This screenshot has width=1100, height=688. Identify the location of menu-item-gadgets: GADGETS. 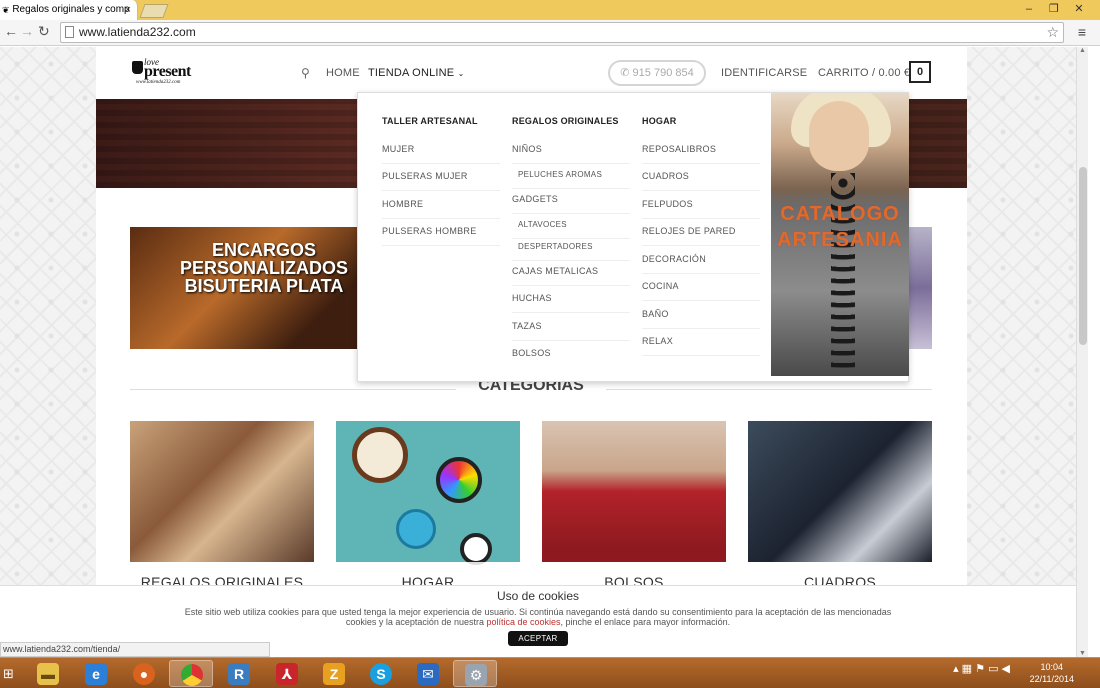
(571, 204).